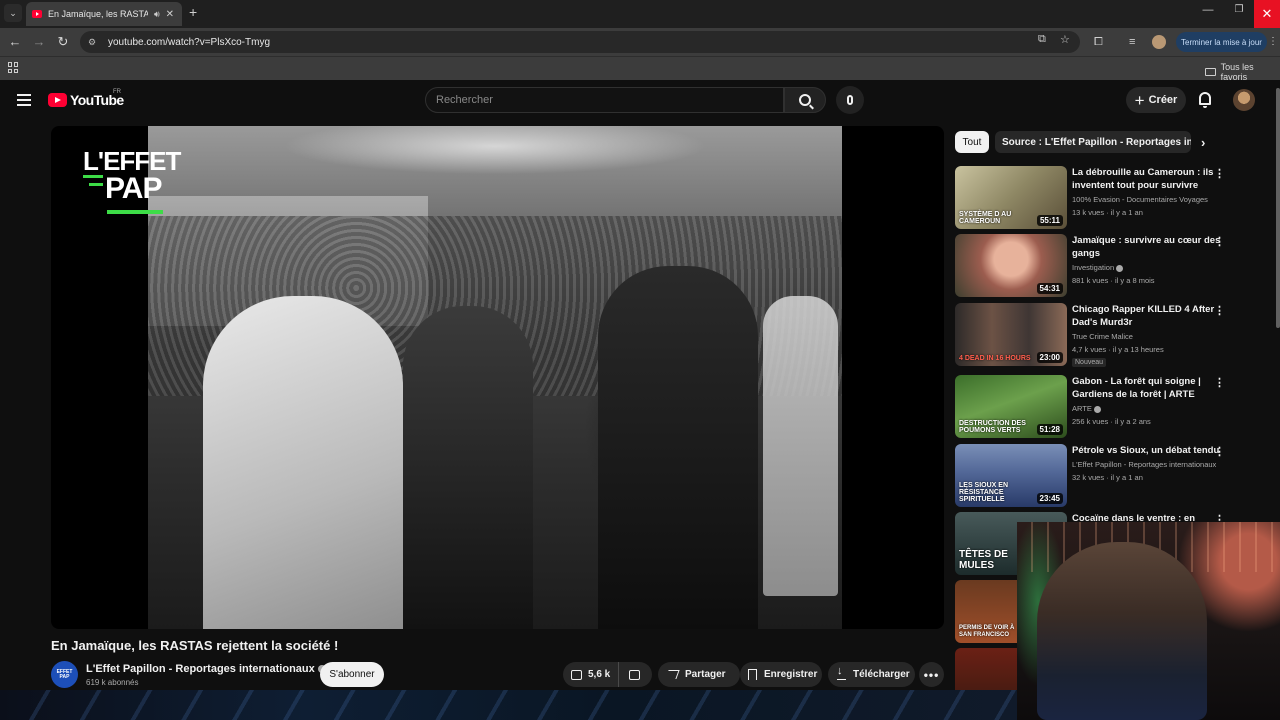 The image size is (1280, 720). Describe the element at coordinates (1148, 621) in the screenshot. I see `webcam-overlay` at that location.